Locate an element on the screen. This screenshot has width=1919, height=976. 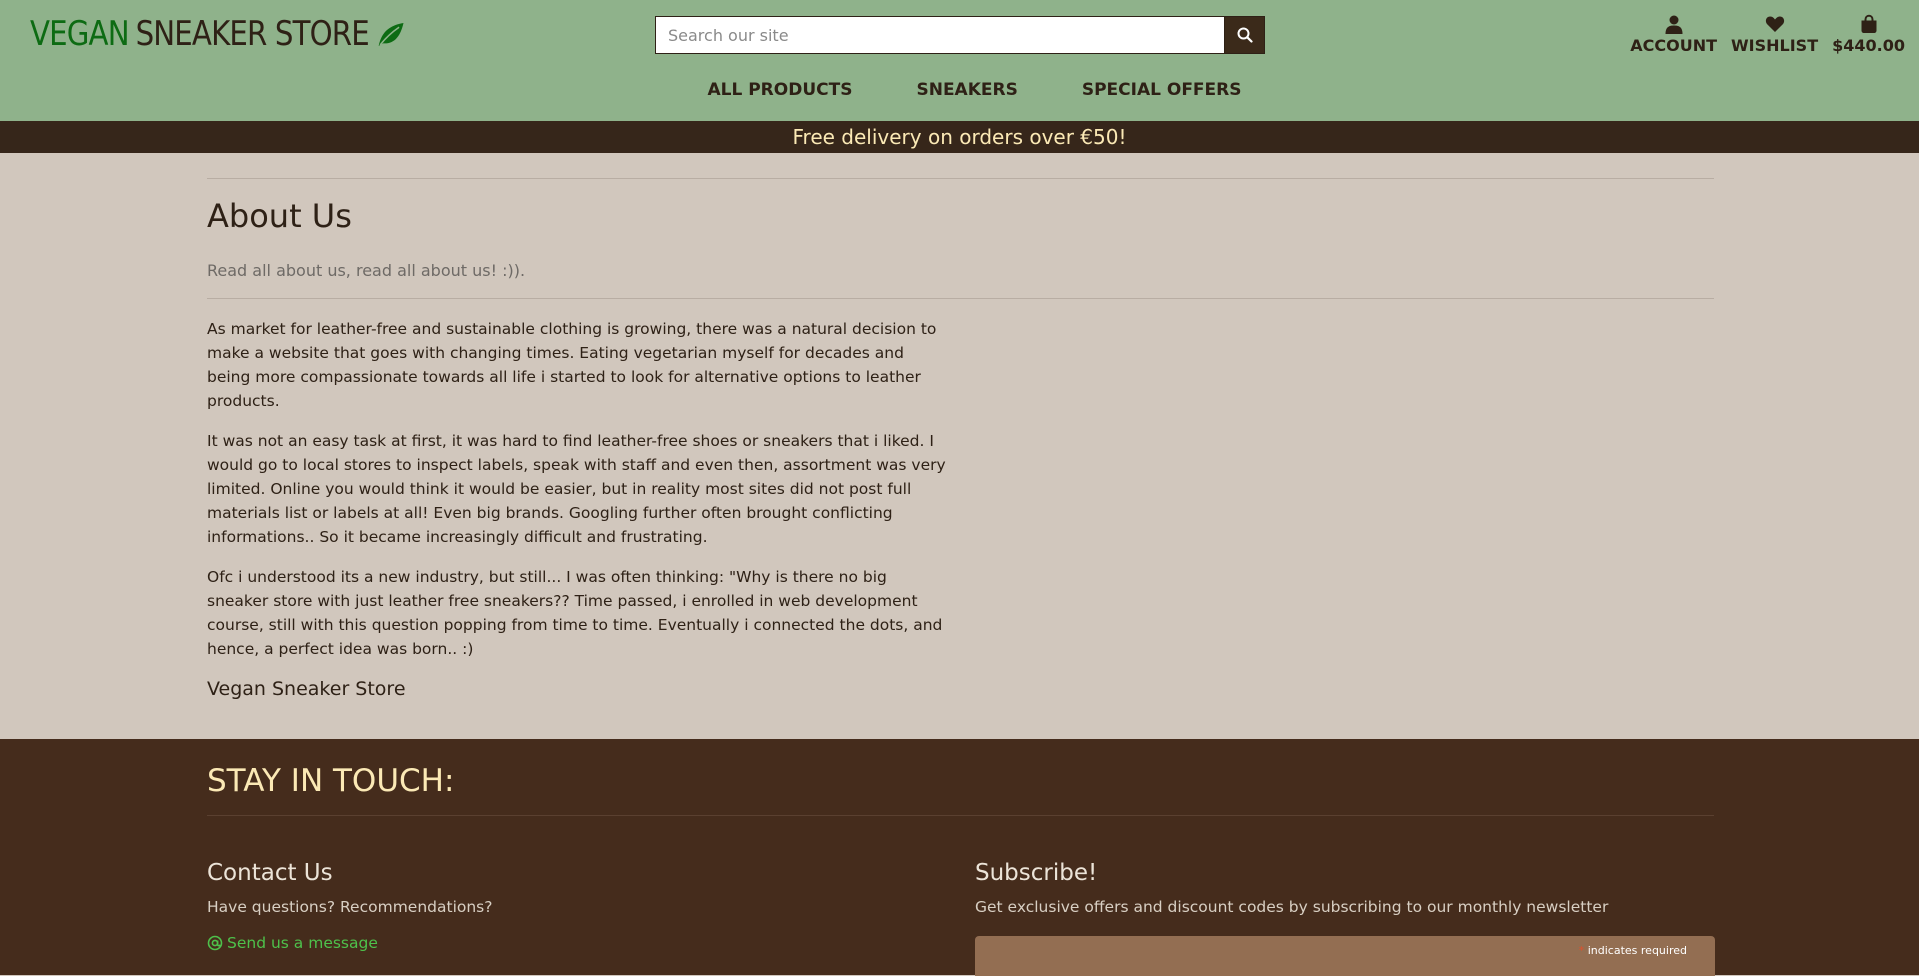
logo-text-vegan: VEGAN is located at coordinates (80, 34).